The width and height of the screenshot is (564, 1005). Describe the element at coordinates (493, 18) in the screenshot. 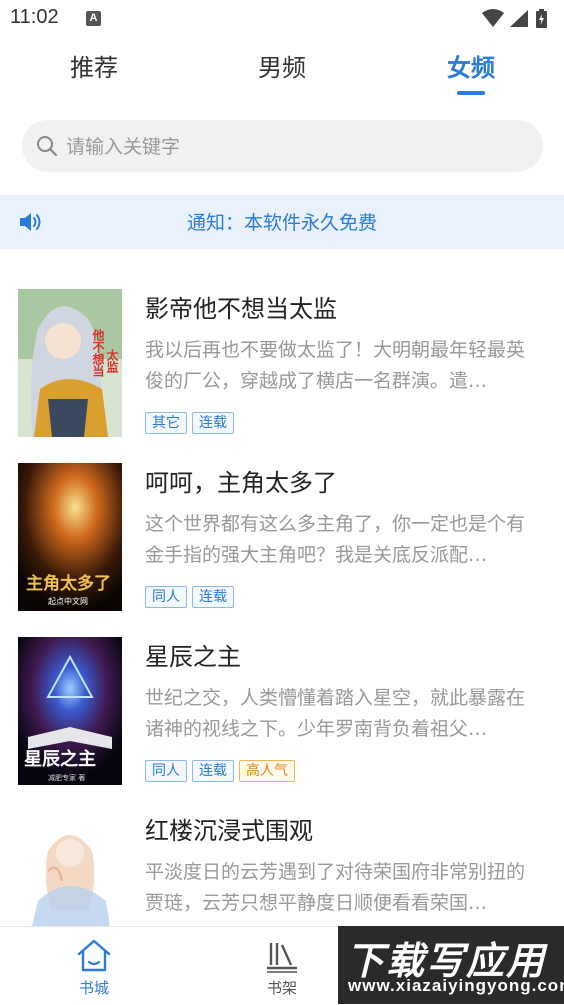

I see `wifi-icon` at that location.